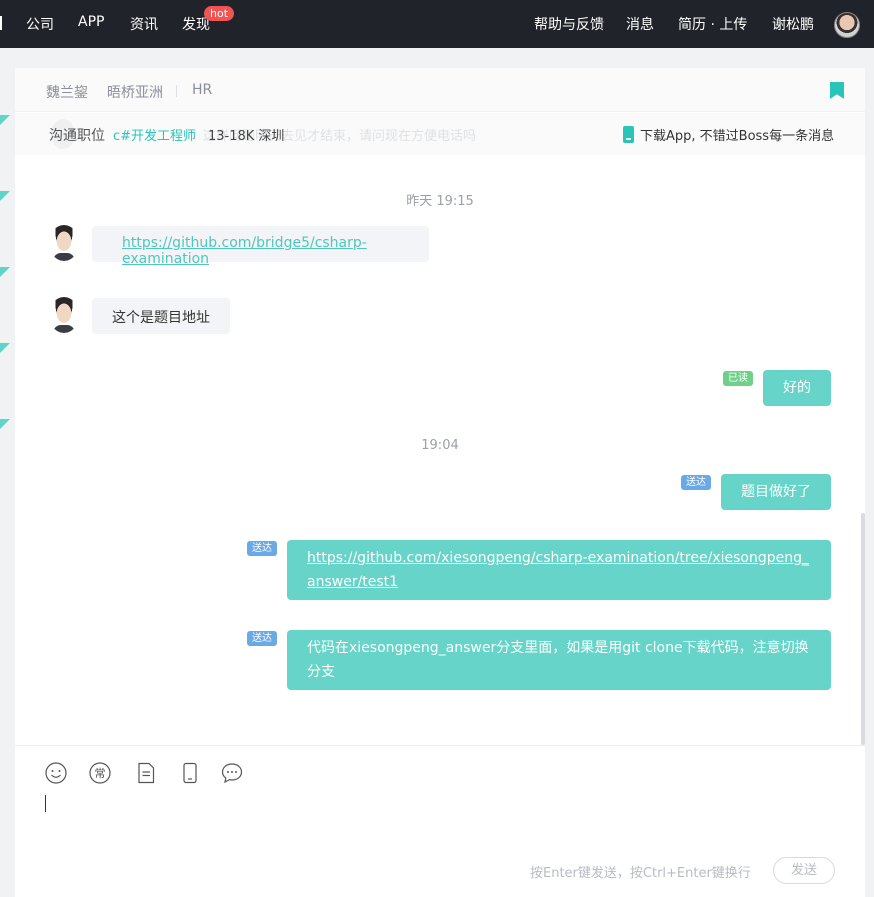 This screenshot has width=874, height=897. I want to click on emoji-icon, so click(56, 773).